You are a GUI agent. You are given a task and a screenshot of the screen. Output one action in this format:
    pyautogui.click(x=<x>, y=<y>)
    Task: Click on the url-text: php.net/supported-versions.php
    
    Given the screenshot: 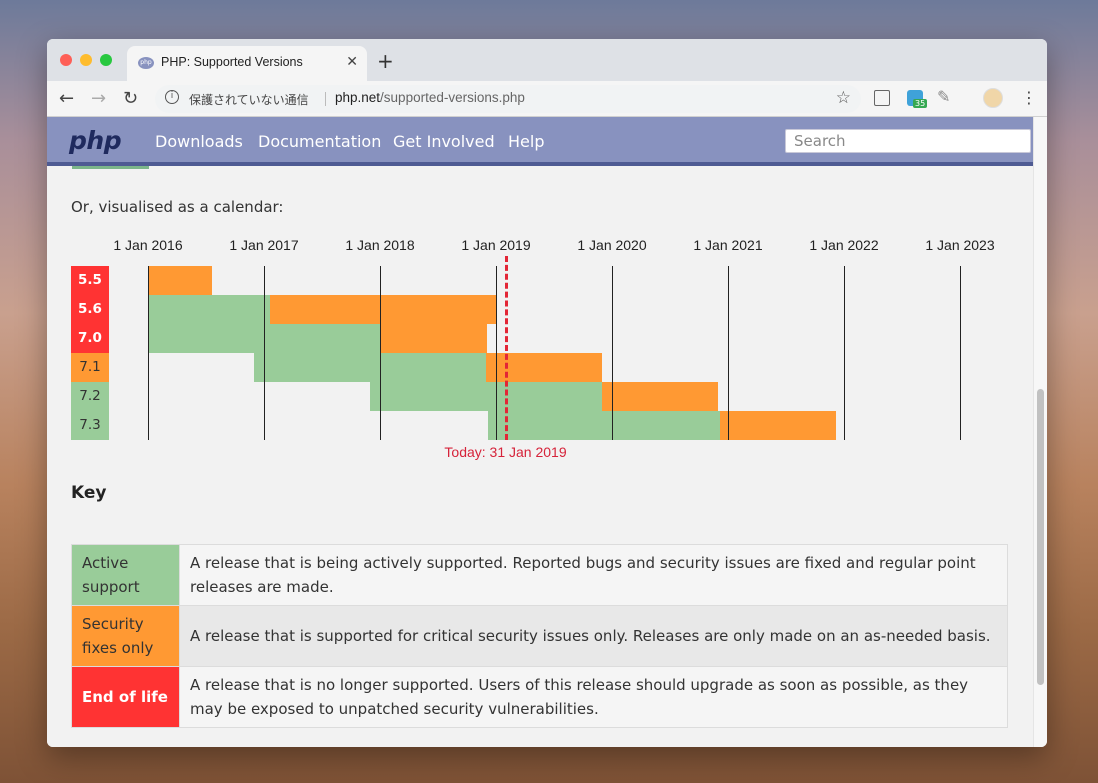 What is the action you would take?
    pyautogui.click(x=430, y=97)
    